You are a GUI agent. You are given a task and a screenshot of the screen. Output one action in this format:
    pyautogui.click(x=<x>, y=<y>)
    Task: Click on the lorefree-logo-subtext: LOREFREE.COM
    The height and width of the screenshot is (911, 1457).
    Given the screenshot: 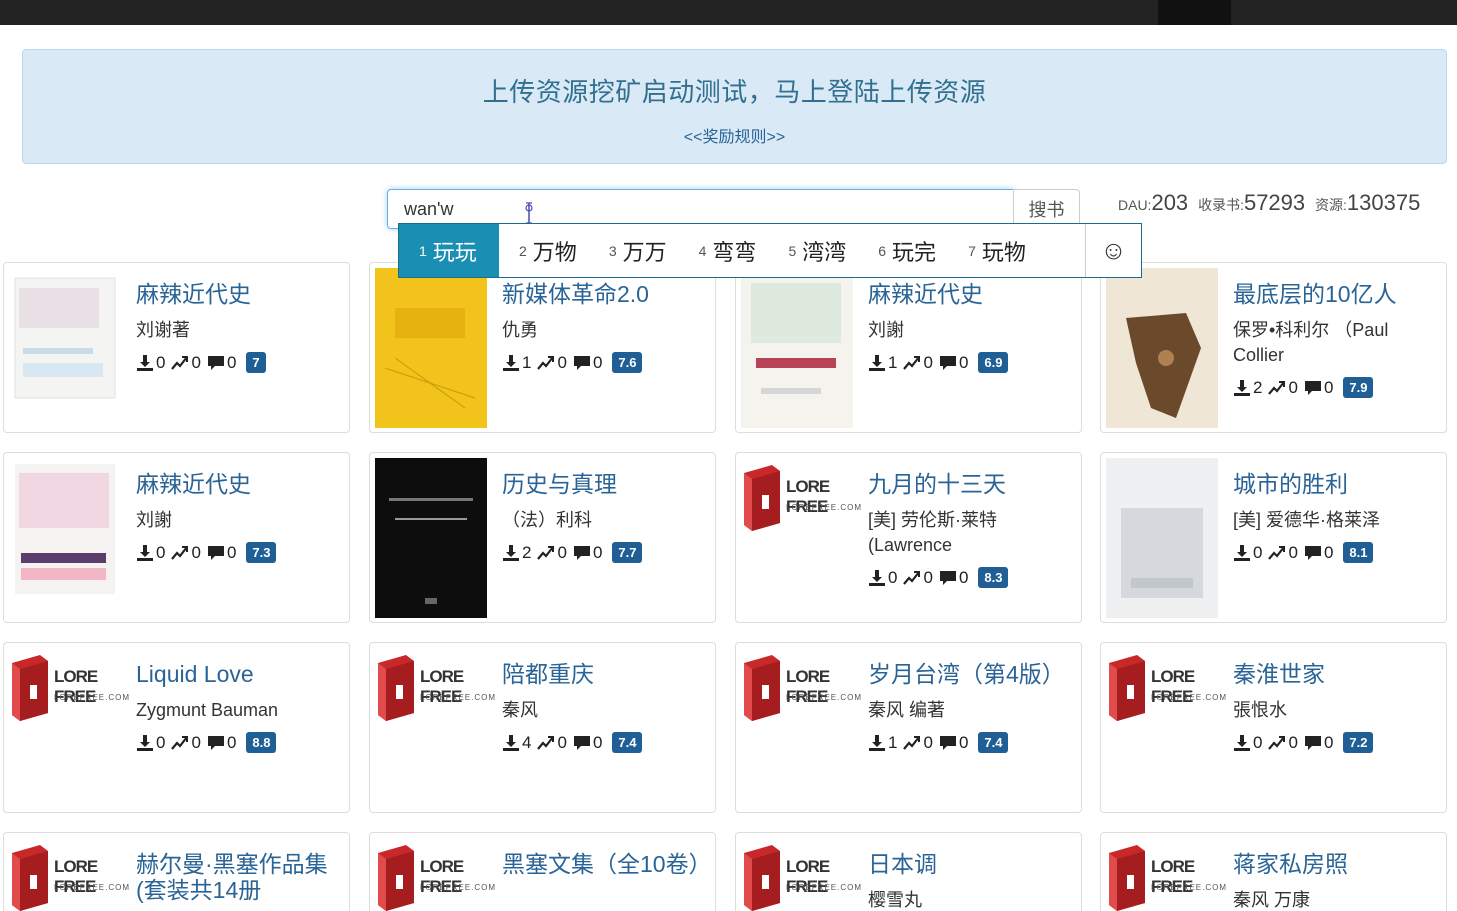 What is the action you would take?
    pyautogui.click(x=1189, y=887)
    